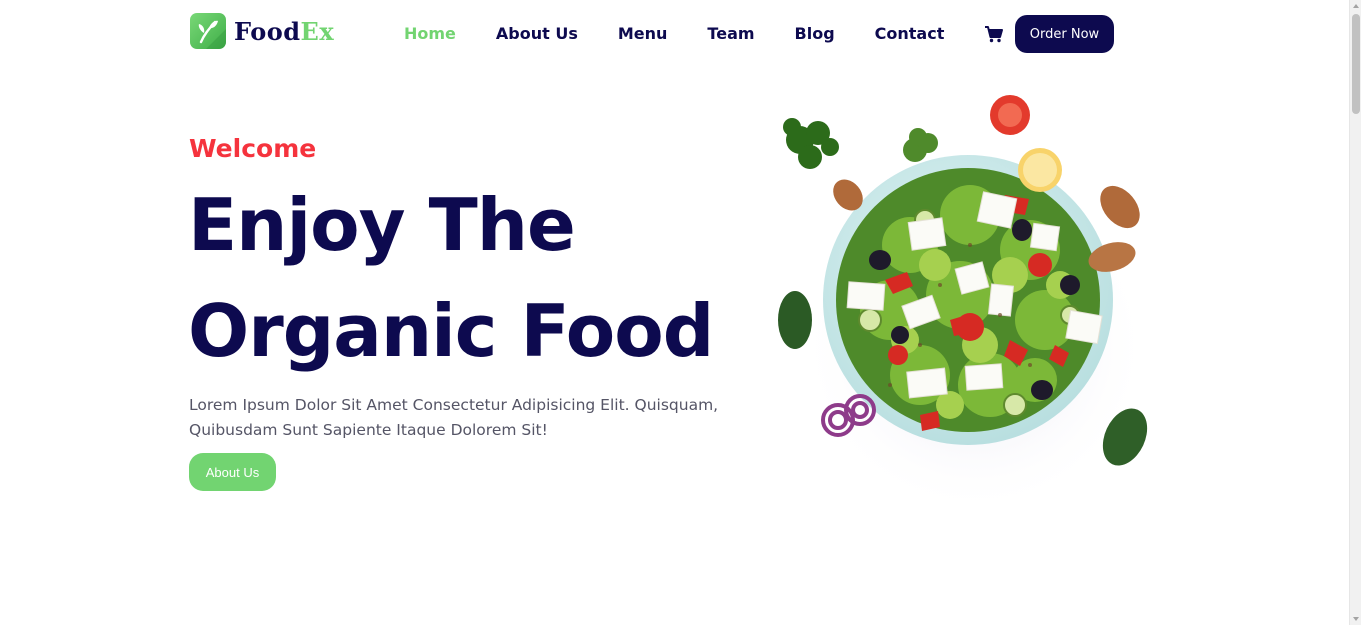 The width and height of the screenshot is (1361, 625). I want to click on nav-about-us: About Us, so click(537, 34).